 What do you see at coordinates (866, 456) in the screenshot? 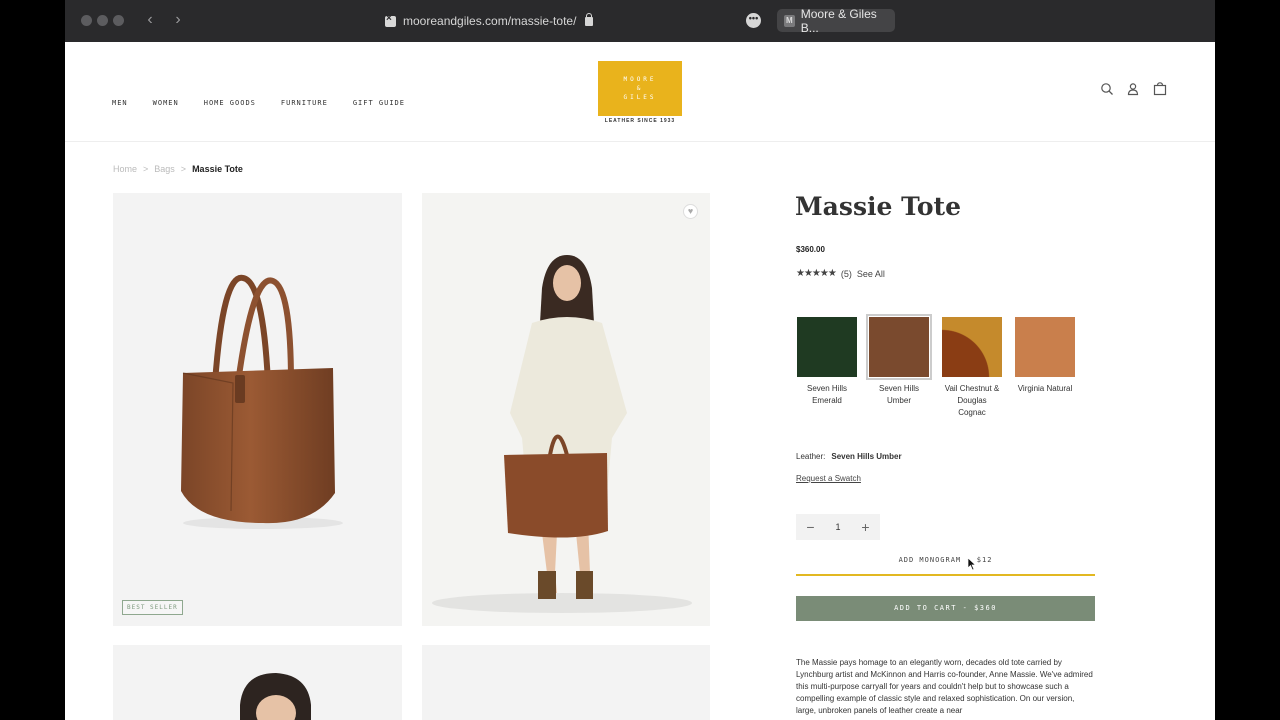
I see `leather-value: Seven Hills Umber` at bounding box center [866, 456].